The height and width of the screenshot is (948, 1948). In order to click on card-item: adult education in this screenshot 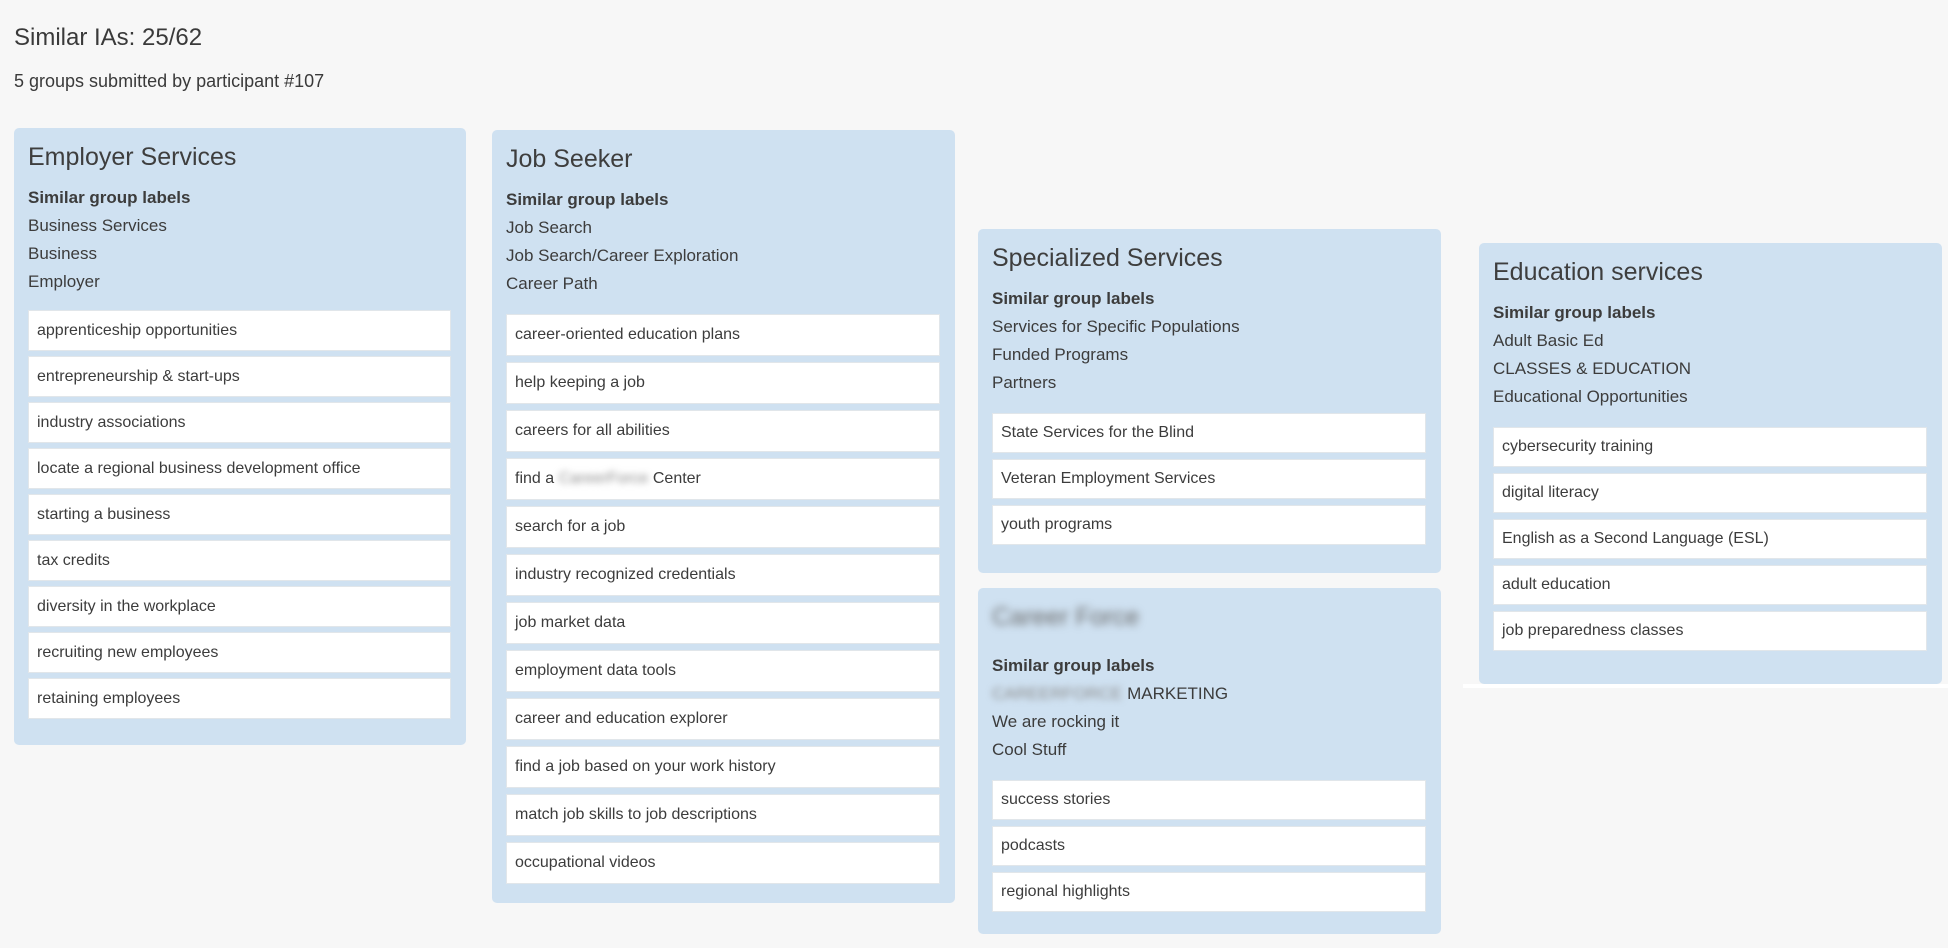, I will do `click(1710, 585)`.